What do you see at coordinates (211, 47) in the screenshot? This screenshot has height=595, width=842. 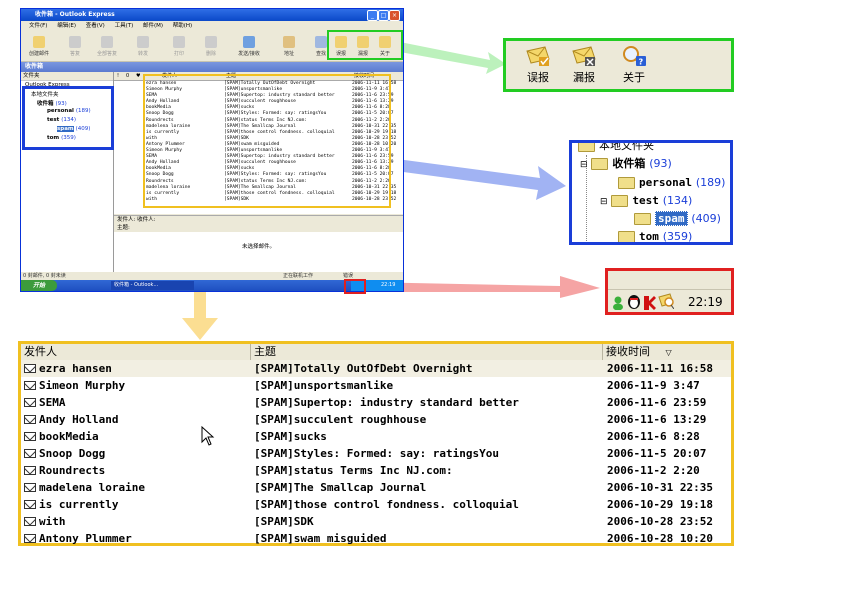 I see `delete-button: 删除` at bounding box center [211, 47].